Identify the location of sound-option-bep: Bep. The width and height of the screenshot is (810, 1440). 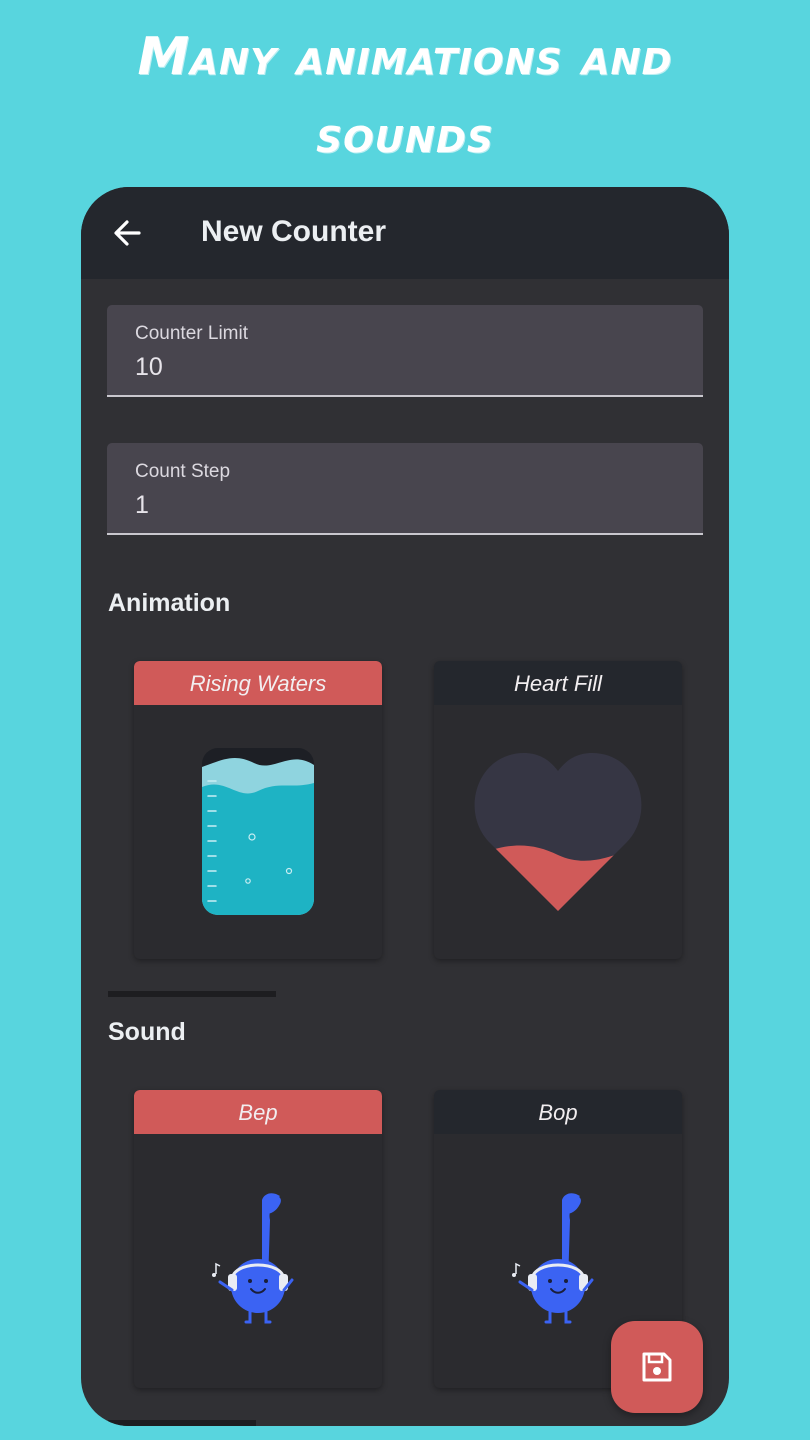
(258, 1239).